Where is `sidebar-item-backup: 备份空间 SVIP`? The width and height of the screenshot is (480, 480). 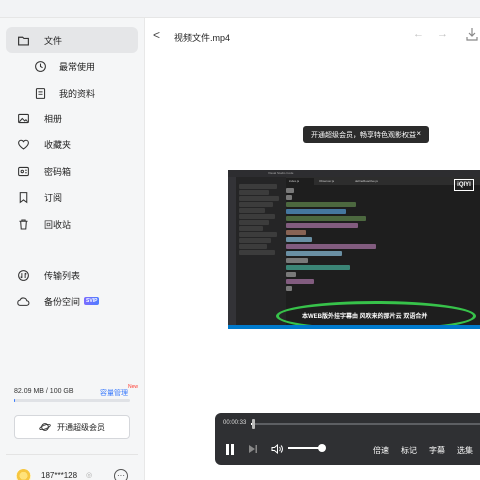
sidebar-item-backup: 备份空间 SVIP is located at coordinates (72, 301).